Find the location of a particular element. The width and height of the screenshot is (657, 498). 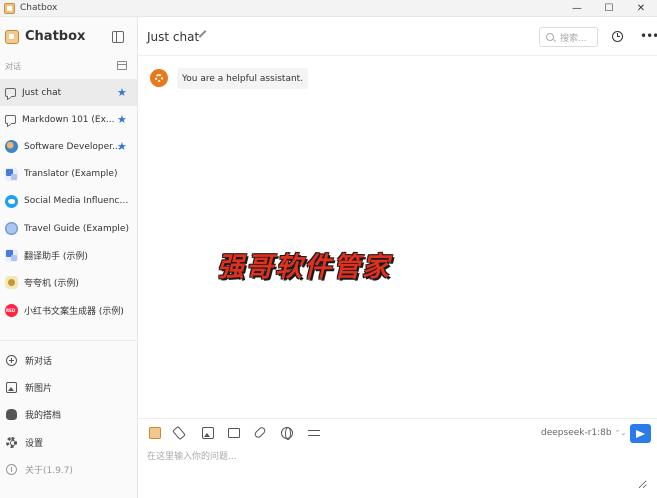

brand: Chatbox is located at coordinates (45, 36).